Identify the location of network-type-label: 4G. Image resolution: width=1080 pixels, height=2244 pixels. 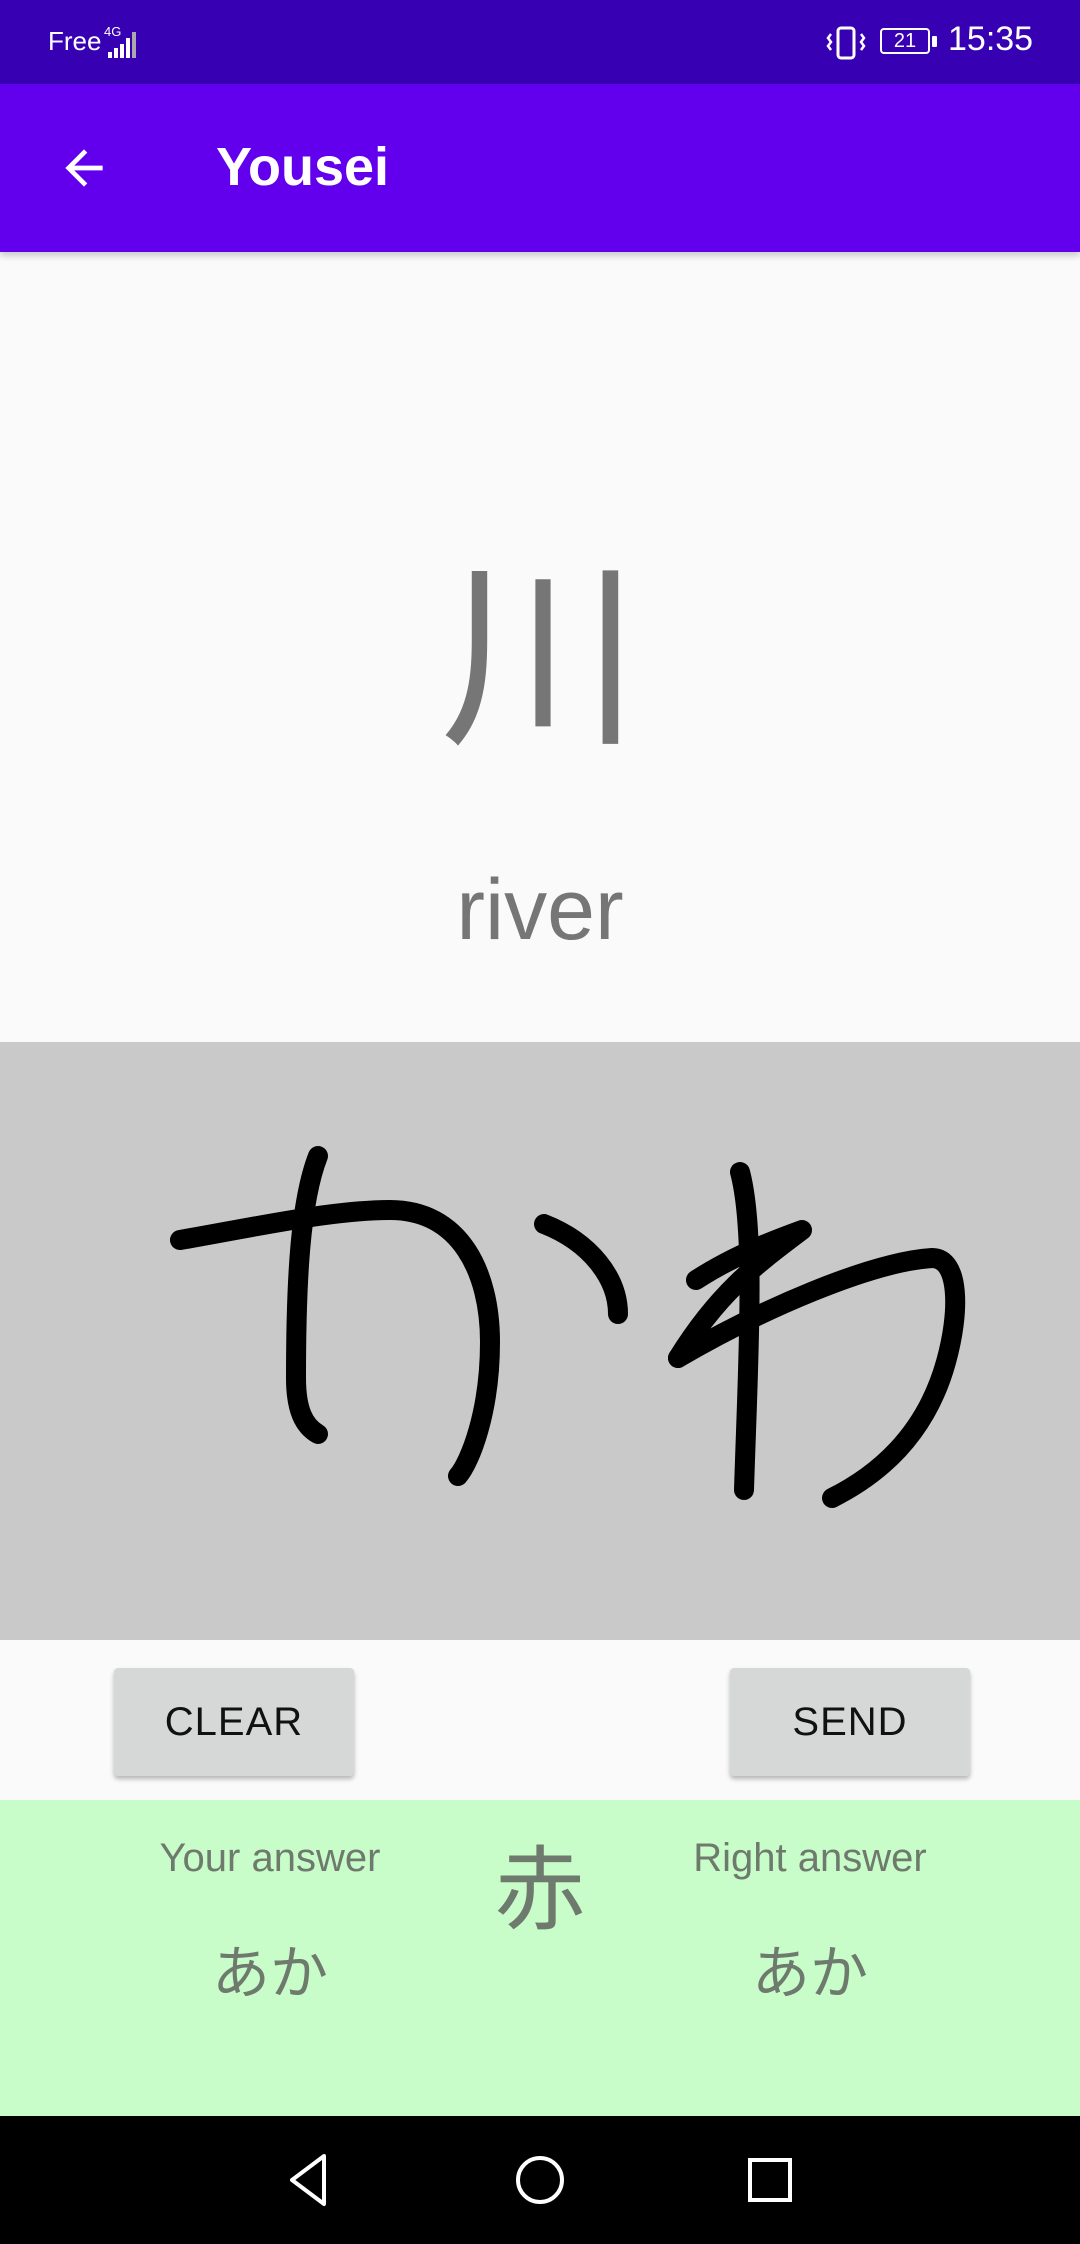
(112, 31).